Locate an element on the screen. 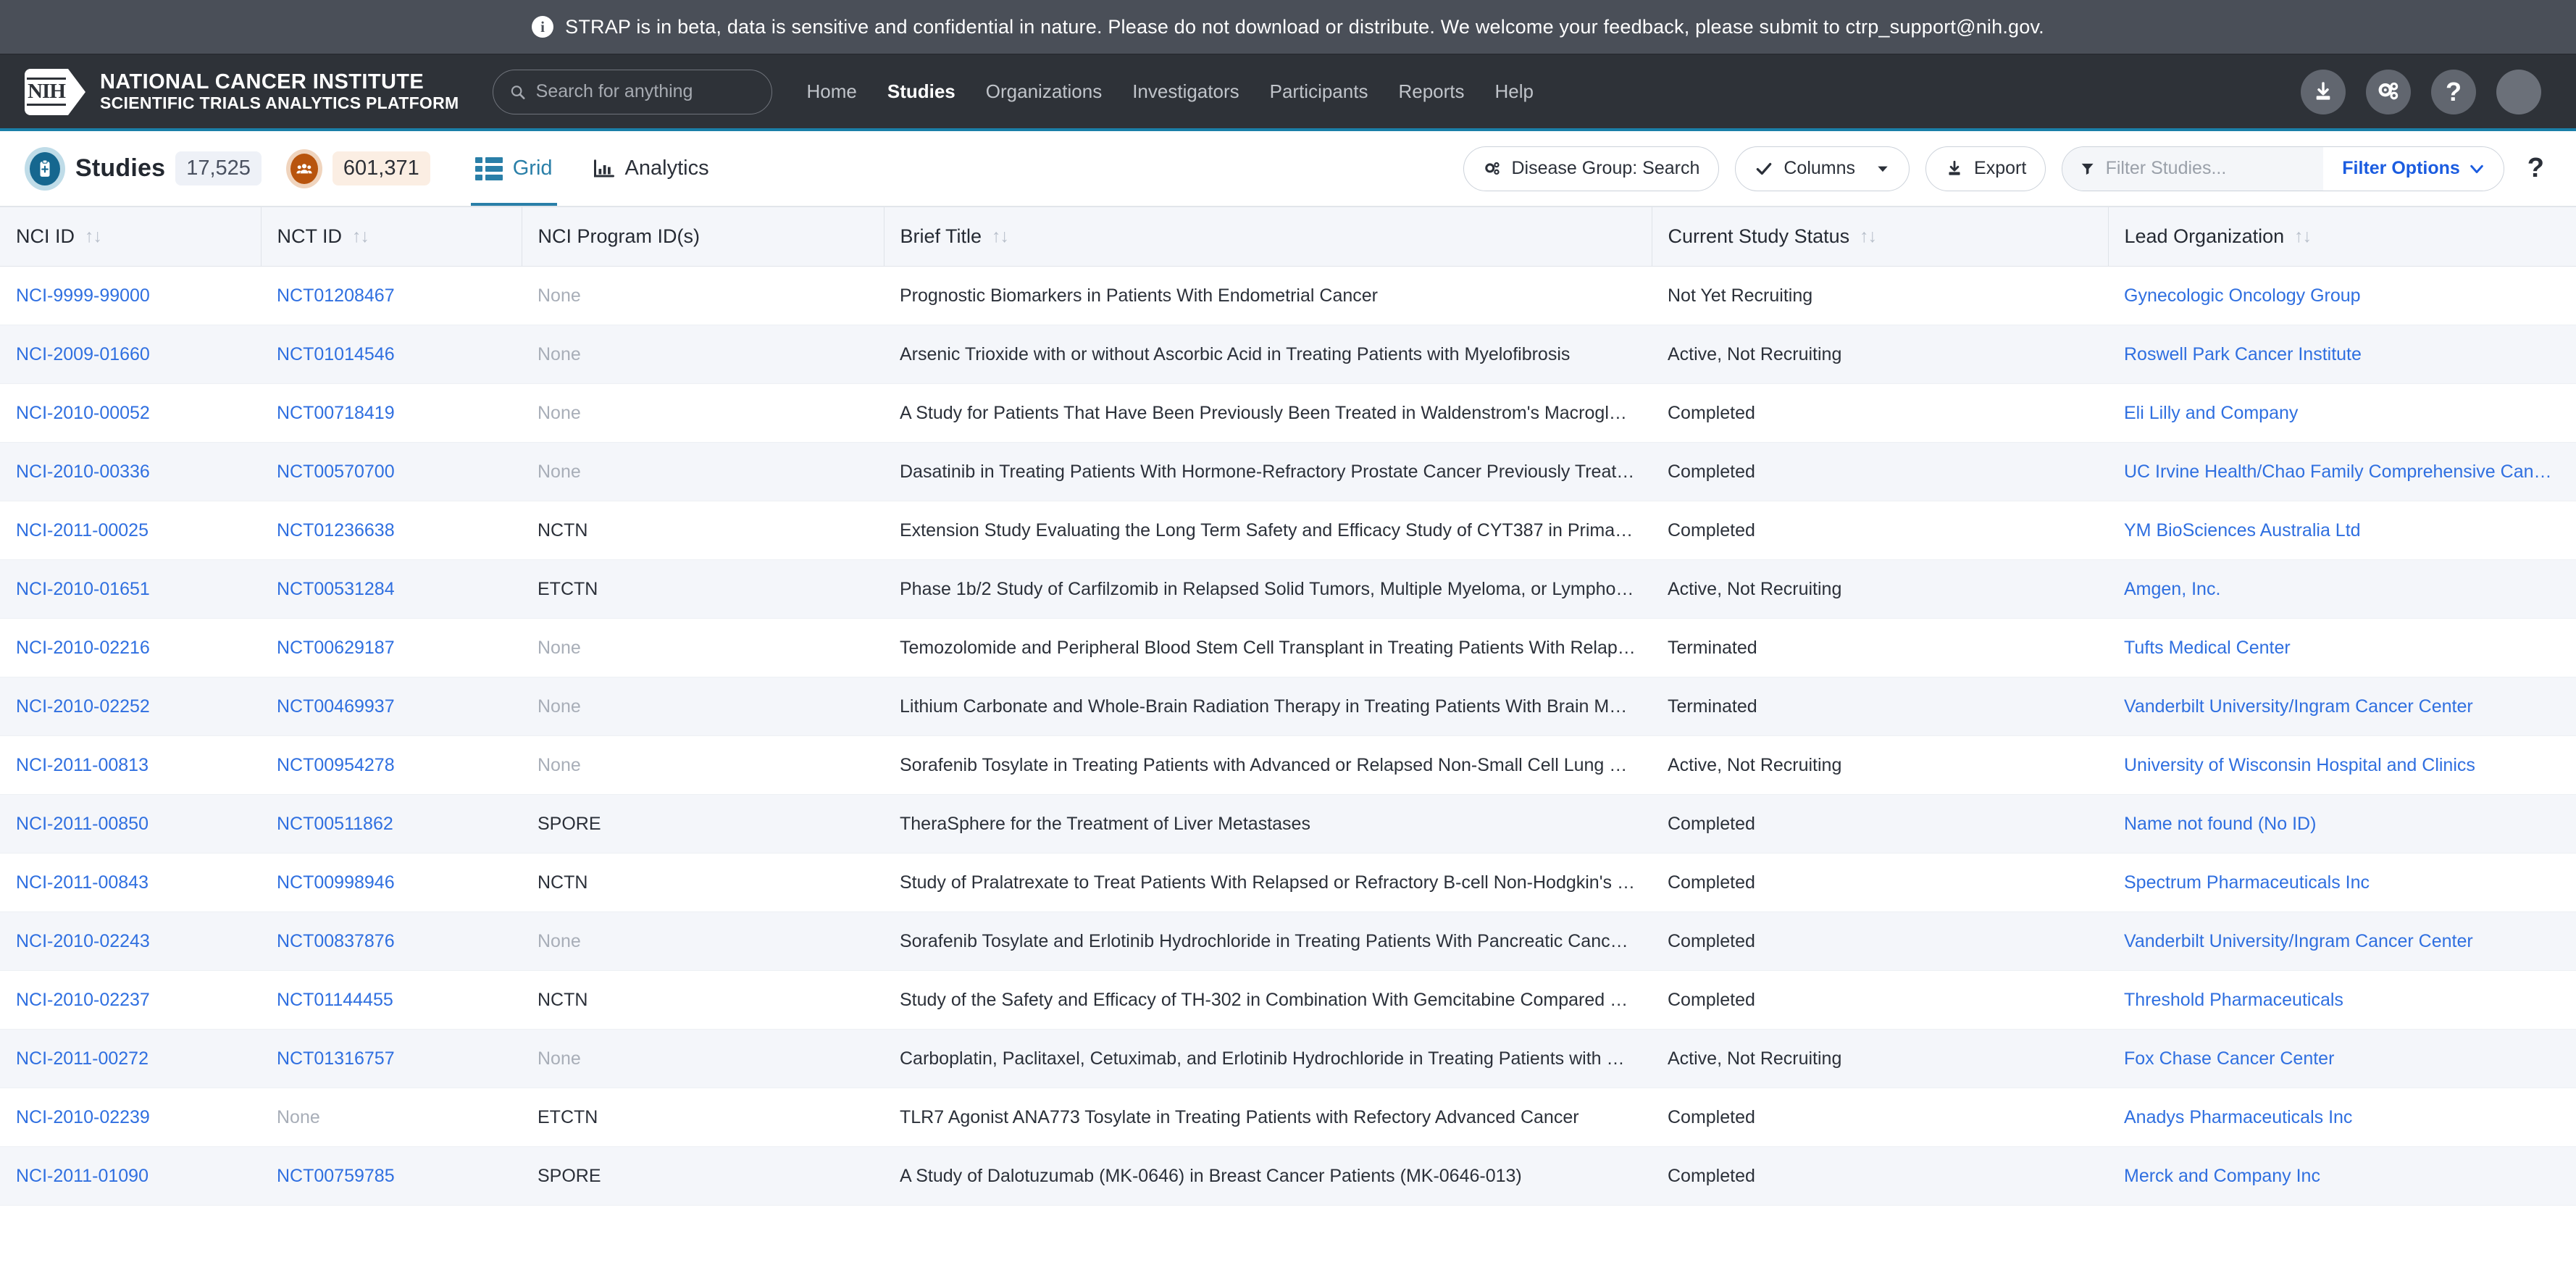 The width and height of the screenshot is (2576, 1281). sort-toggle-brief-title: ↑↓ is located at coordinates (1001, 236).